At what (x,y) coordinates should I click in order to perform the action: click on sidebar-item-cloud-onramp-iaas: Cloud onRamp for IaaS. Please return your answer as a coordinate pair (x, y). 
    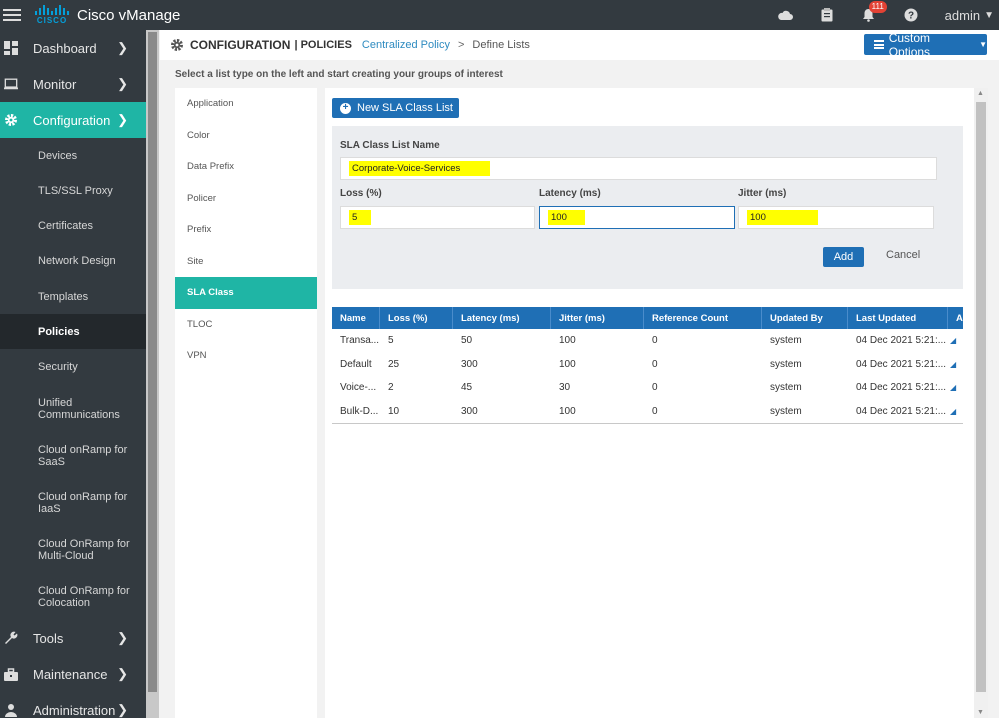
    Looking at the image, I should click on (67, 502).